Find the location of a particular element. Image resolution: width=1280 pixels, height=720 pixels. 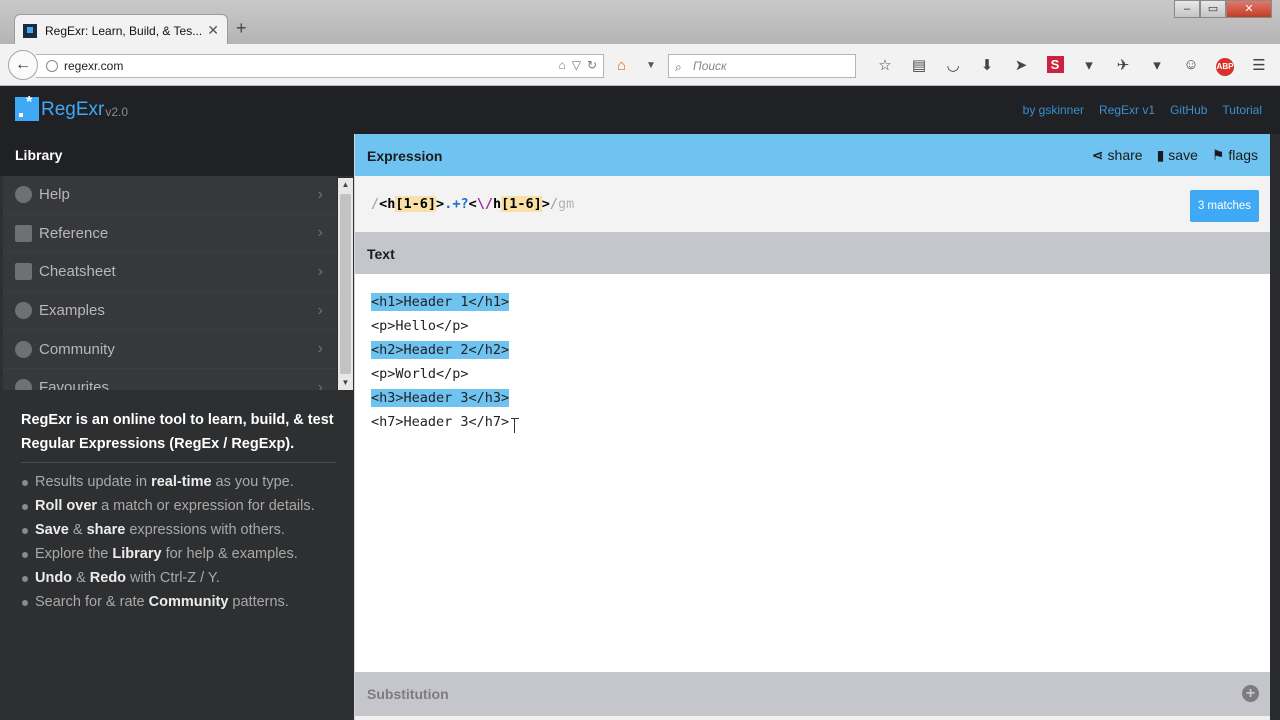

minimize-button: ‒ is located at coordinates (1187, 9).